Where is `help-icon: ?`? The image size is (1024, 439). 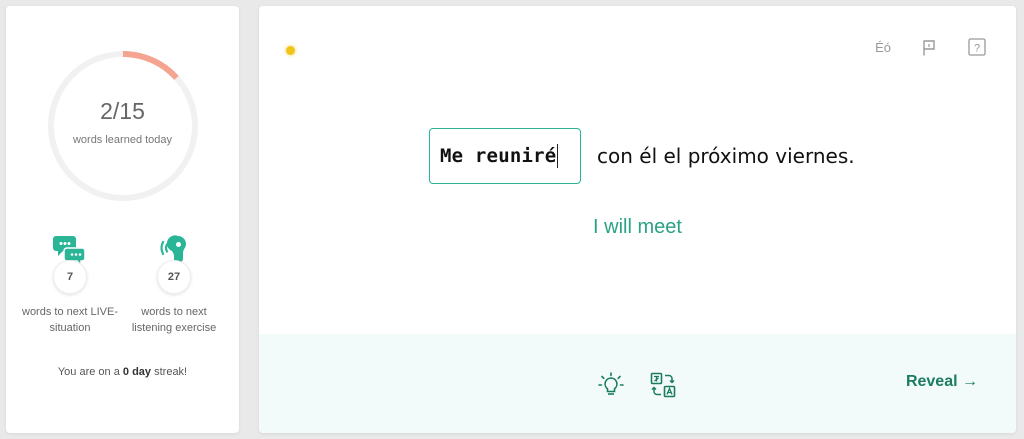 help-icon: ? is located at coordinates (977, 47).